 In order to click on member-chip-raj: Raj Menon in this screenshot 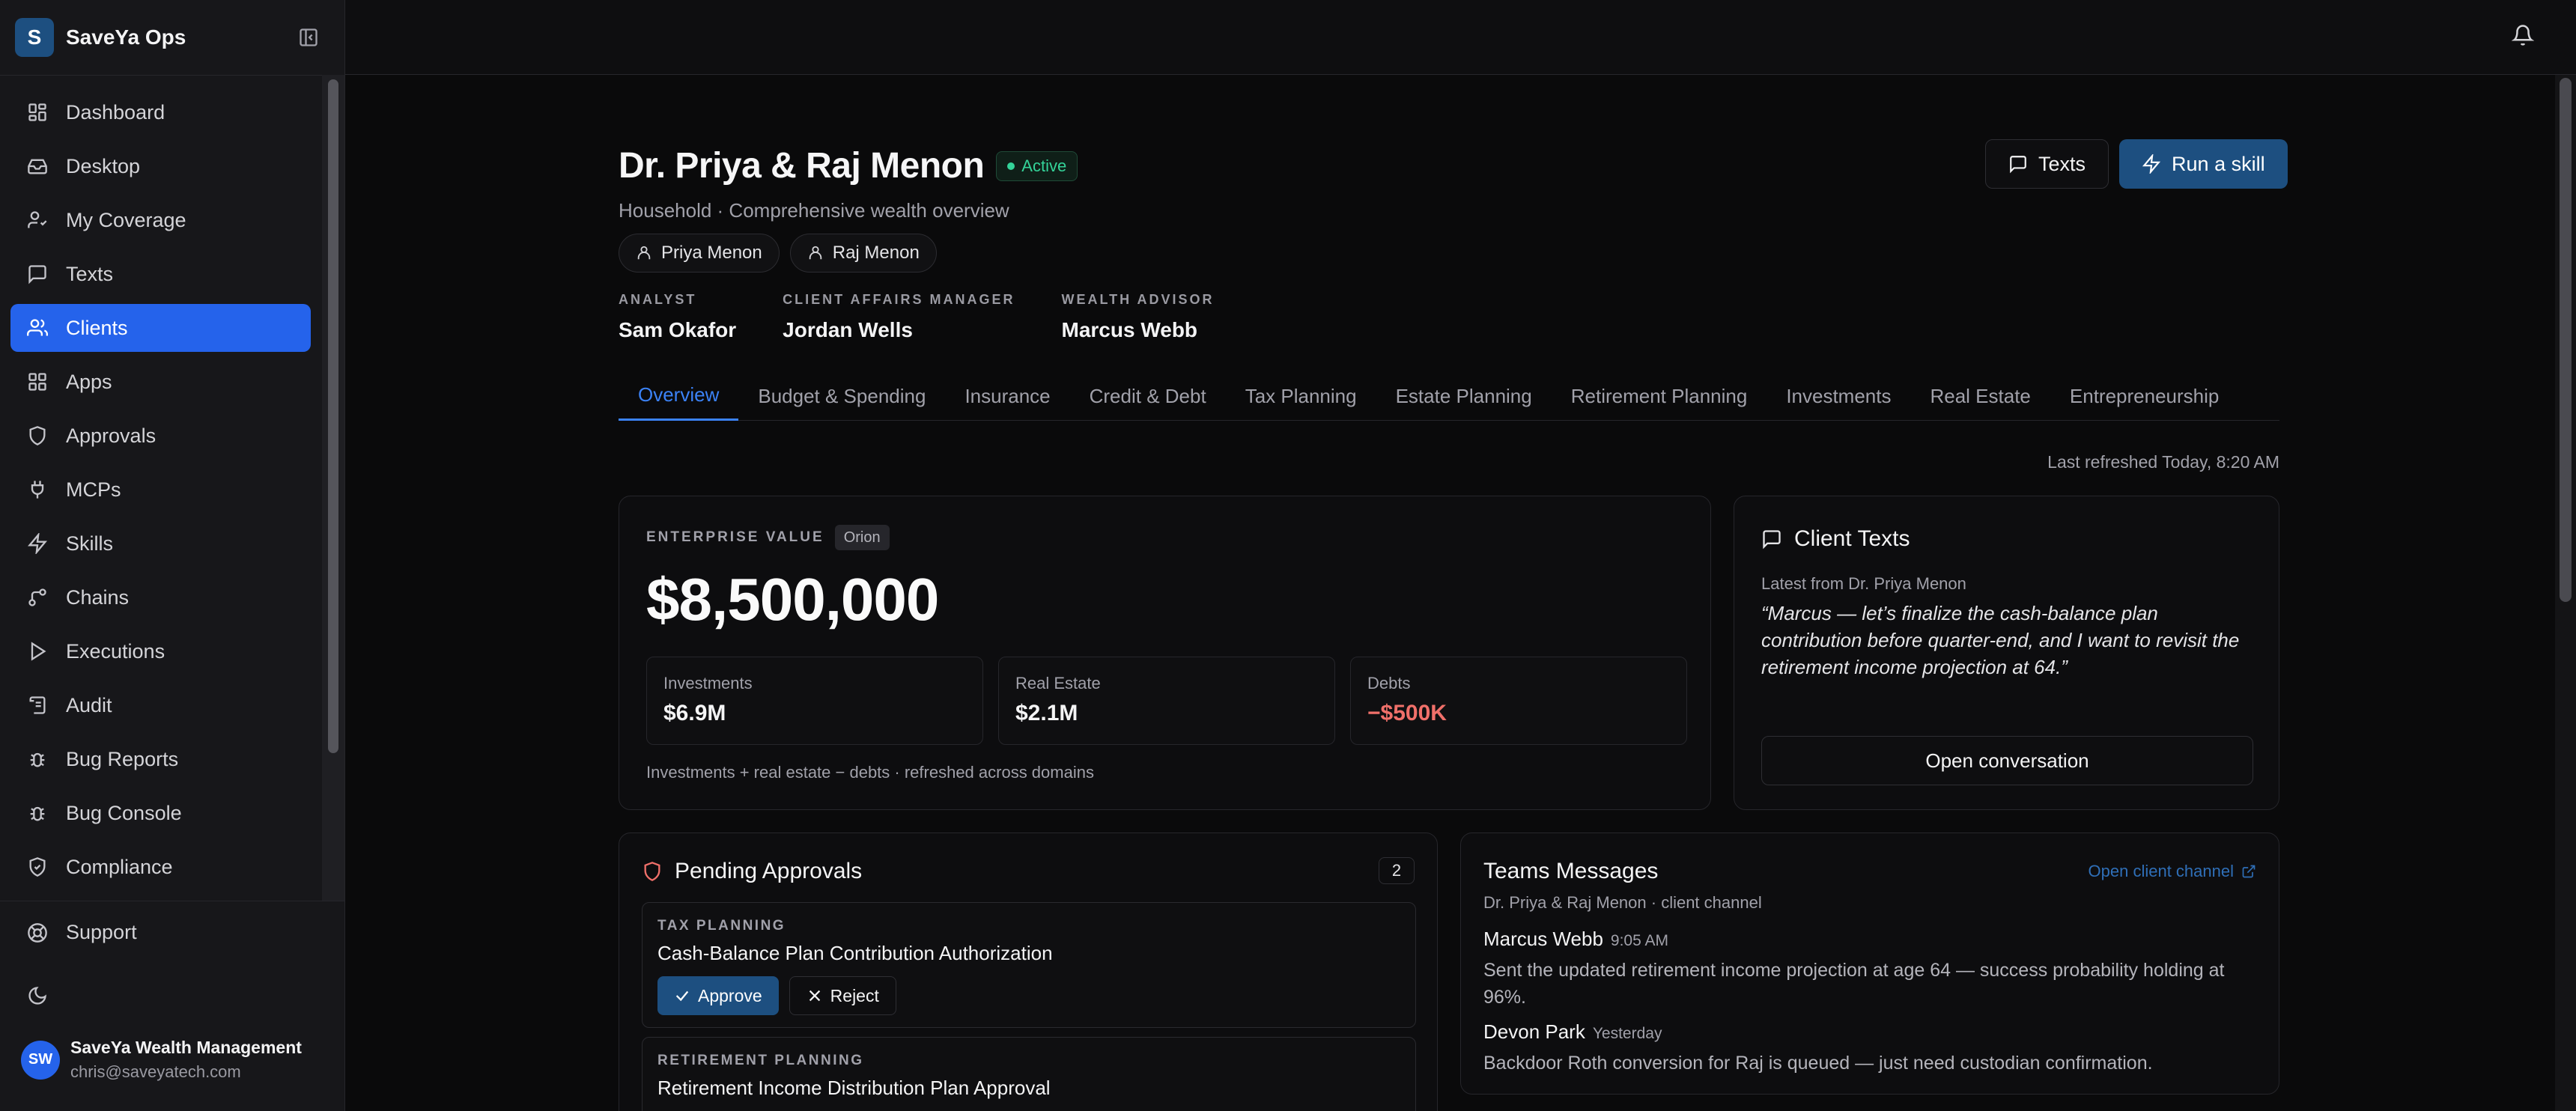, I will do `click(863, 253)`.